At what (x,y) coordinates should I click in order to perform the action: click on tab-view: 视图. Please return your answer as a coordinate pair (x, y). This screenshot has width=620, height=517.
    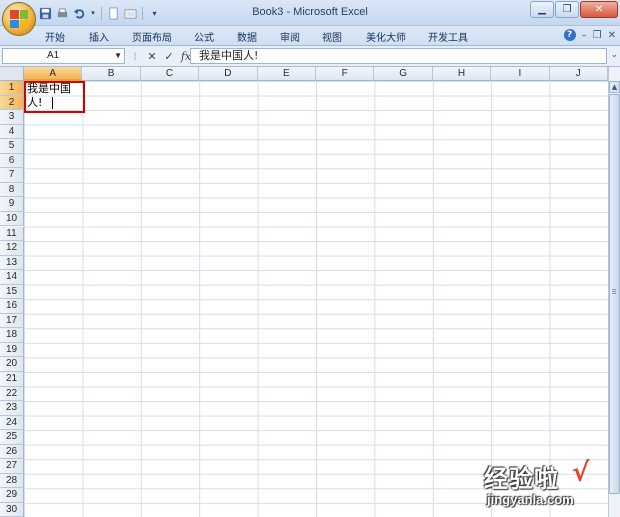
    Looking at the image, I should click on (332, 36).